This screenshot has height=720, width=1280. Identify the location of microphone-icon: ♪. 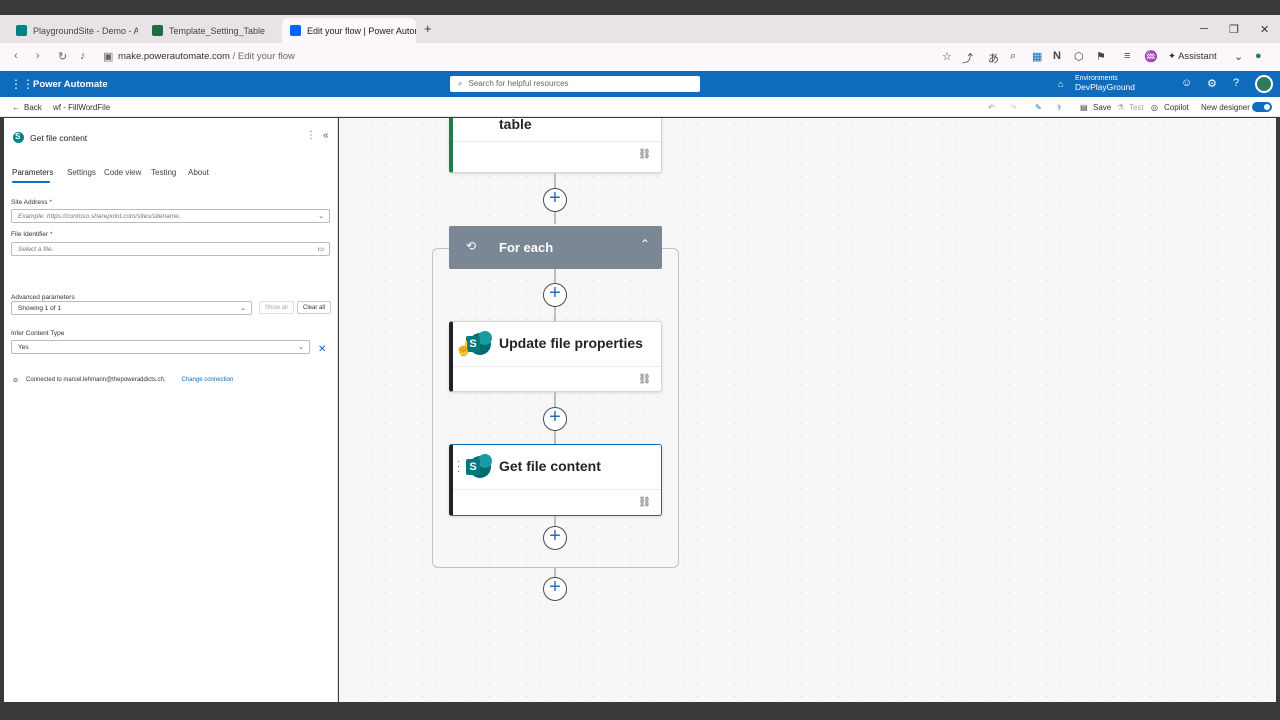
(83, 56).